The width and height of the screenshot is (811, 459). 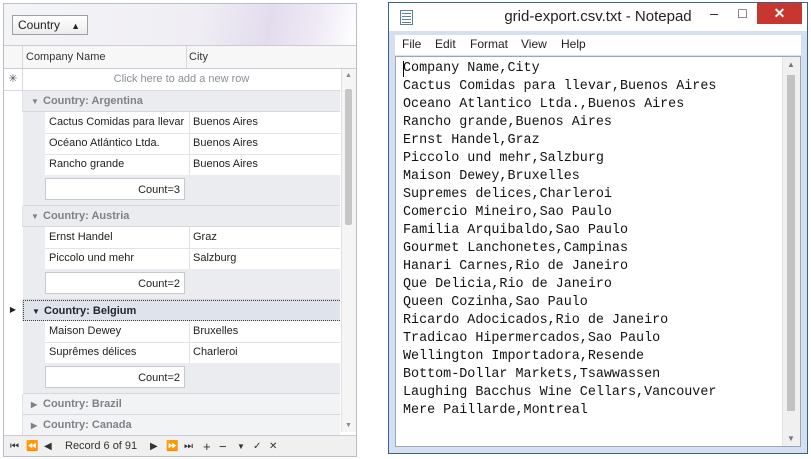 I want to click on group-row-brazil: ▶ Country: Brazil, so click(x=181, y=404).